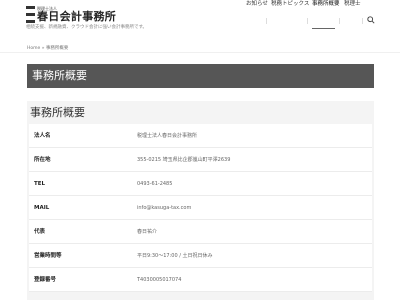 This screenshot has height=300, width=400. What do you see at coordinates (200, 76) in the screenshot?
I see `page-title-band: 事務所概要` at bounding box center [200, 76].